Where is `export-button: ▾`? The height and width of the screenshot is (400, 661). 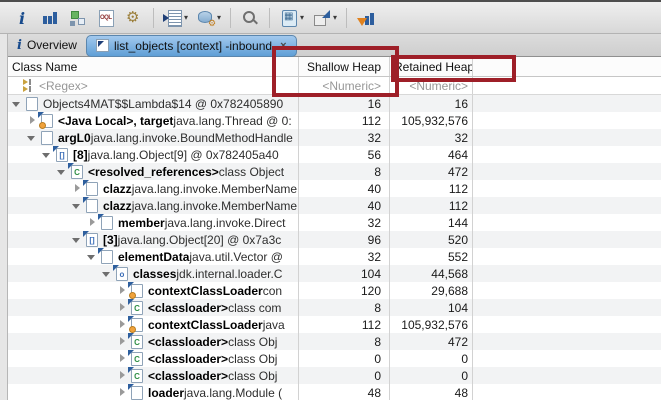 export-button: ▾ is located at coordinates (324, 18).